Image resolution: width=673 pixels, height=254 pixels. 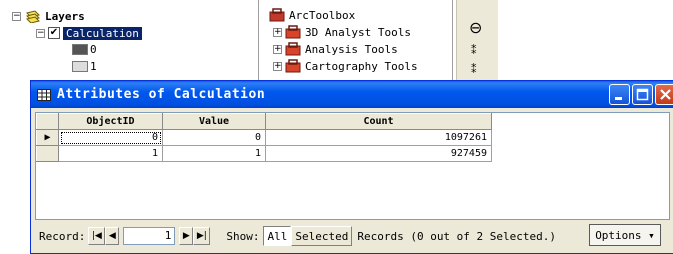 I want to click on record-label: Record:, so click(x=62, y=236).